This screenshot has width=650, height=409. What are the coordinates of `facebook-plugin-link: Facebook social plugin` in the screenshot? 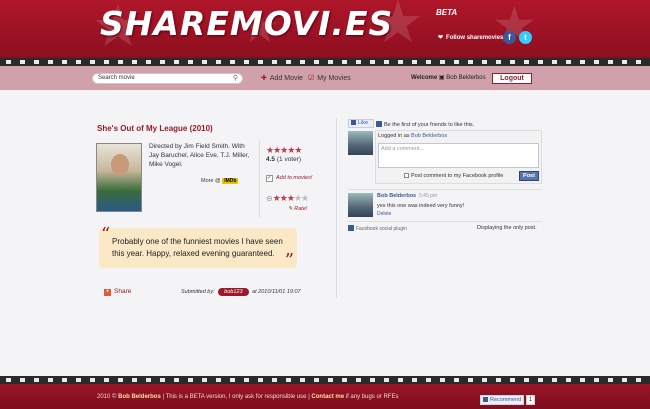 It's located at (377, 228).